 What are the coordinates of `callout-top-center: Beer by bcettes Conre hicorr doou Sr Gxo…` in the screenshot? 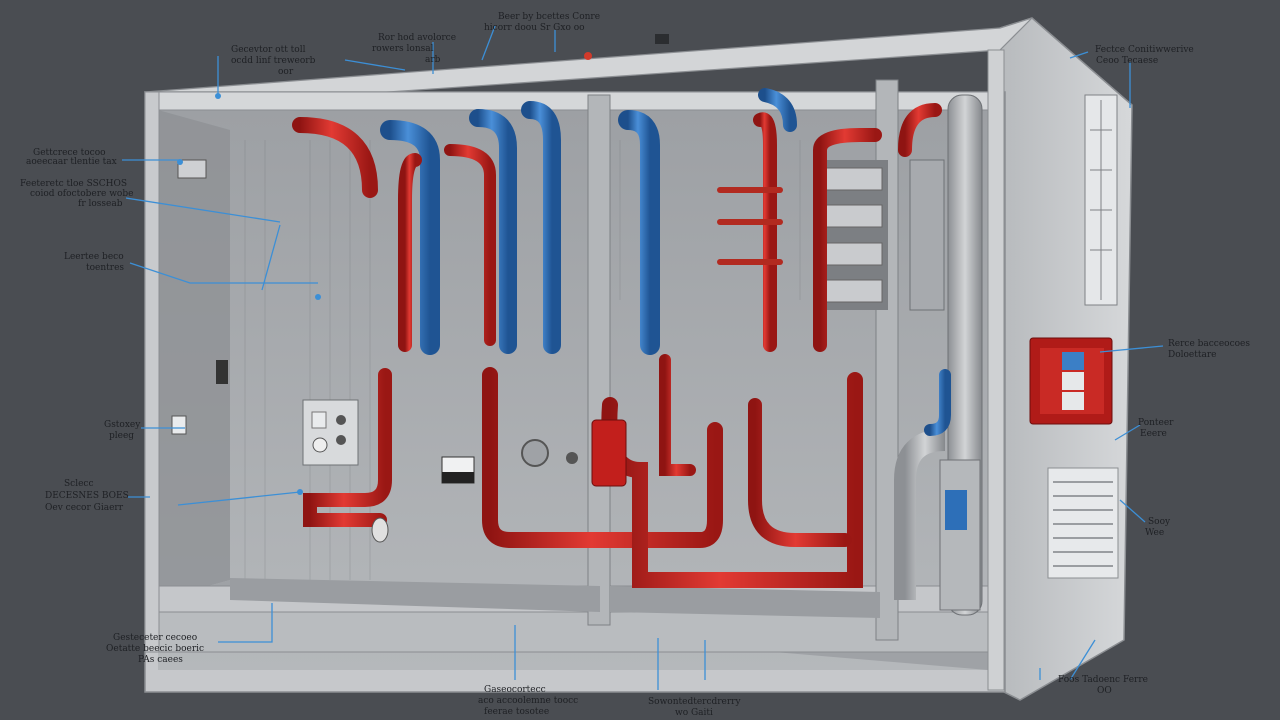 It's located at (543, 22).